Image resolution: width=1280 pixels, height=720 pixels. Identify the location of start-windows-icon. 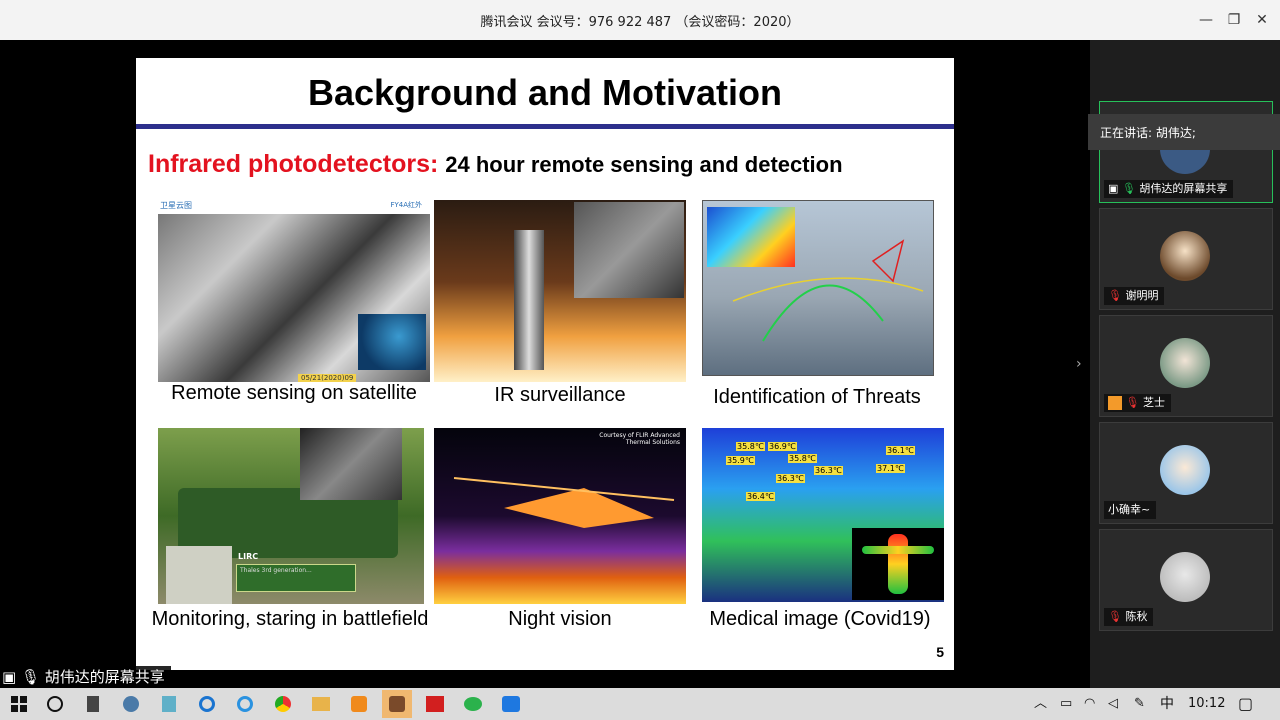
(19, 704).